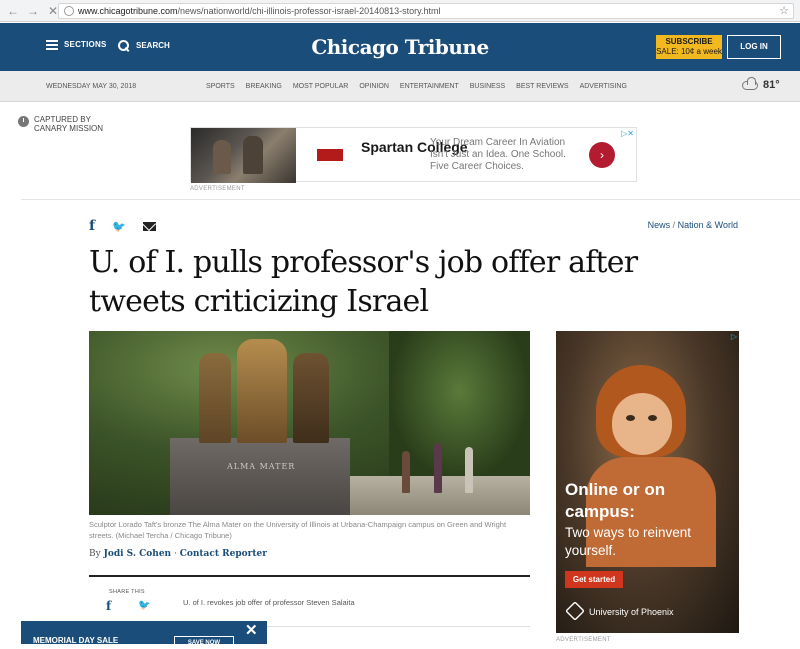 The image size is (800, 649). Describe the element at coordinates (708, 225) in the screenshot. I see `breadcrumb-nation-world: Nation & World` at that location.